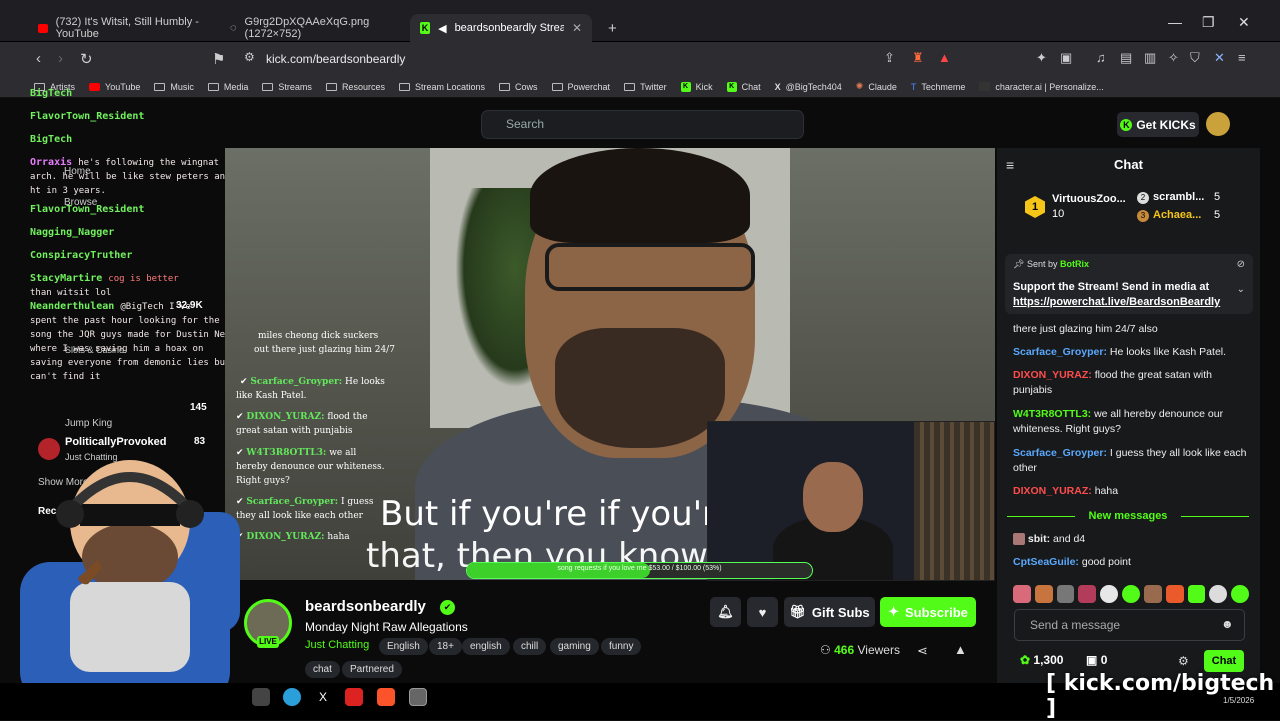 This screenshot has width=1280, height=721. I want to click on tag-pill: Partnered, so click(372, 669).